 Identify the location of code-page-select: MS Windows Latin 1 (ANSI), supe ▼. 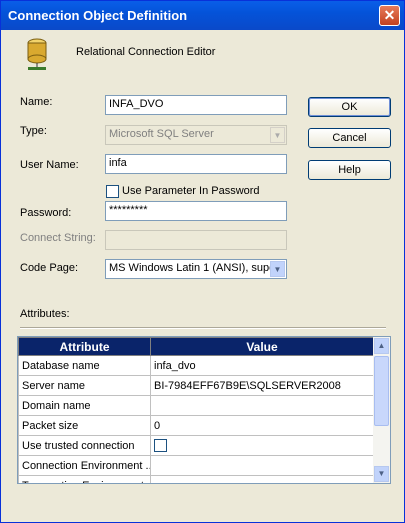
(196, 269).